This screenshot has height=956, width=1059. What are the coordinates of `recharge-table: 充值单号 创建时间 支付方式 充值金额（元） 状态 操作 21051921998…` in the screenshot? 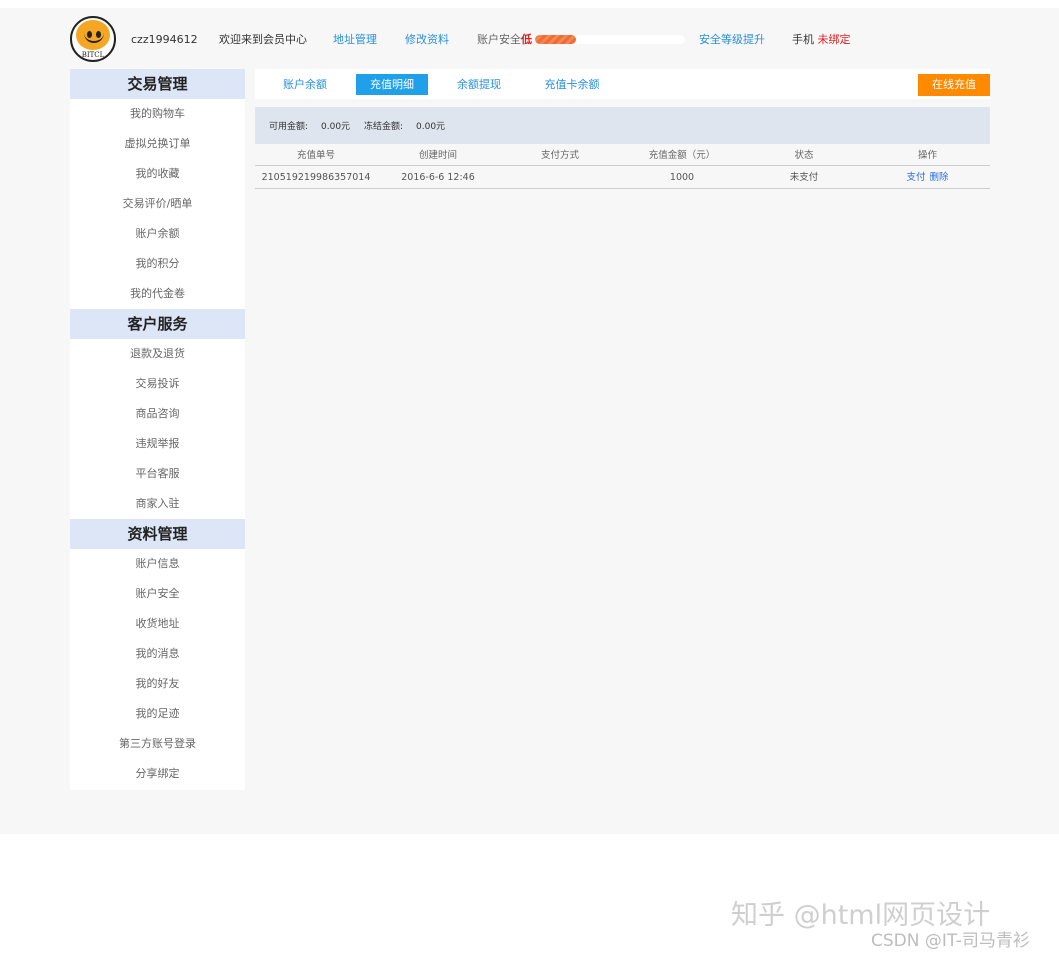 It's located at (622, 167).